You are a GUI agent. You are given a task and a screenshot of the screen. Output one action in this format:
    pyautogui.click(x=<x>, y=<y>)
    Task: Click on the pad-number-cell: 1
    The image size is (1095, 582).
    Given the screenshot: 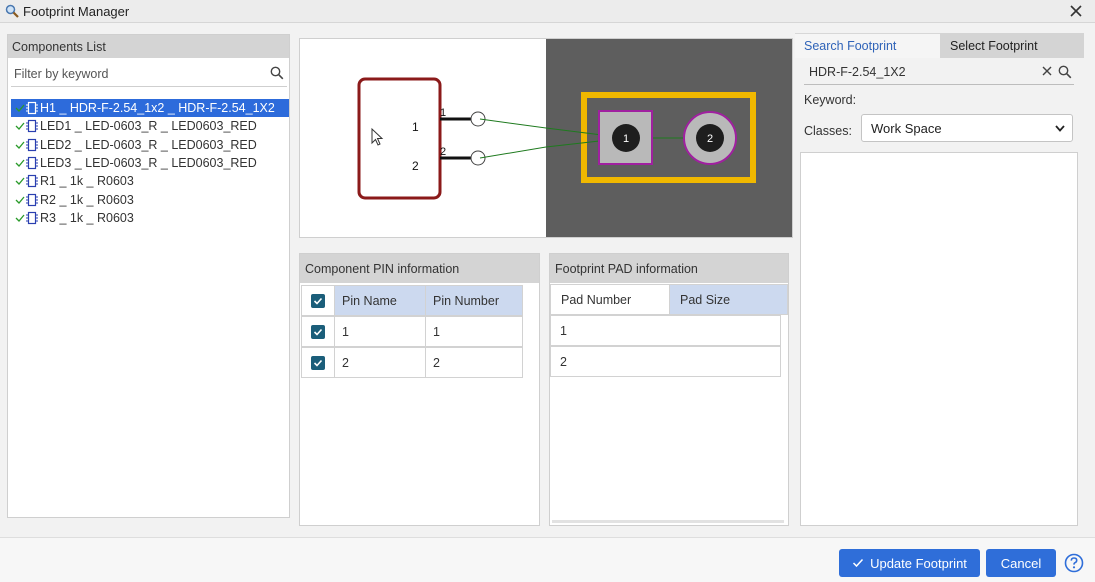 What is the action you would take?
    pyautogui.click(x=665, y=330)
    